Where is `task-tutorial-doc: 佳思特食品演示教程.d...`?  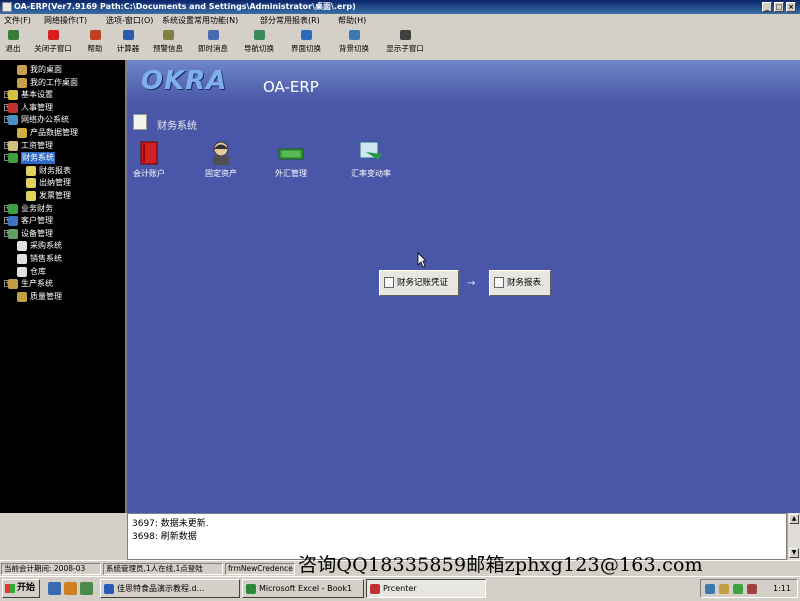 task-tutorial-doc: 佳思特食品演示教程.d... is located at coordinates (170, 588).